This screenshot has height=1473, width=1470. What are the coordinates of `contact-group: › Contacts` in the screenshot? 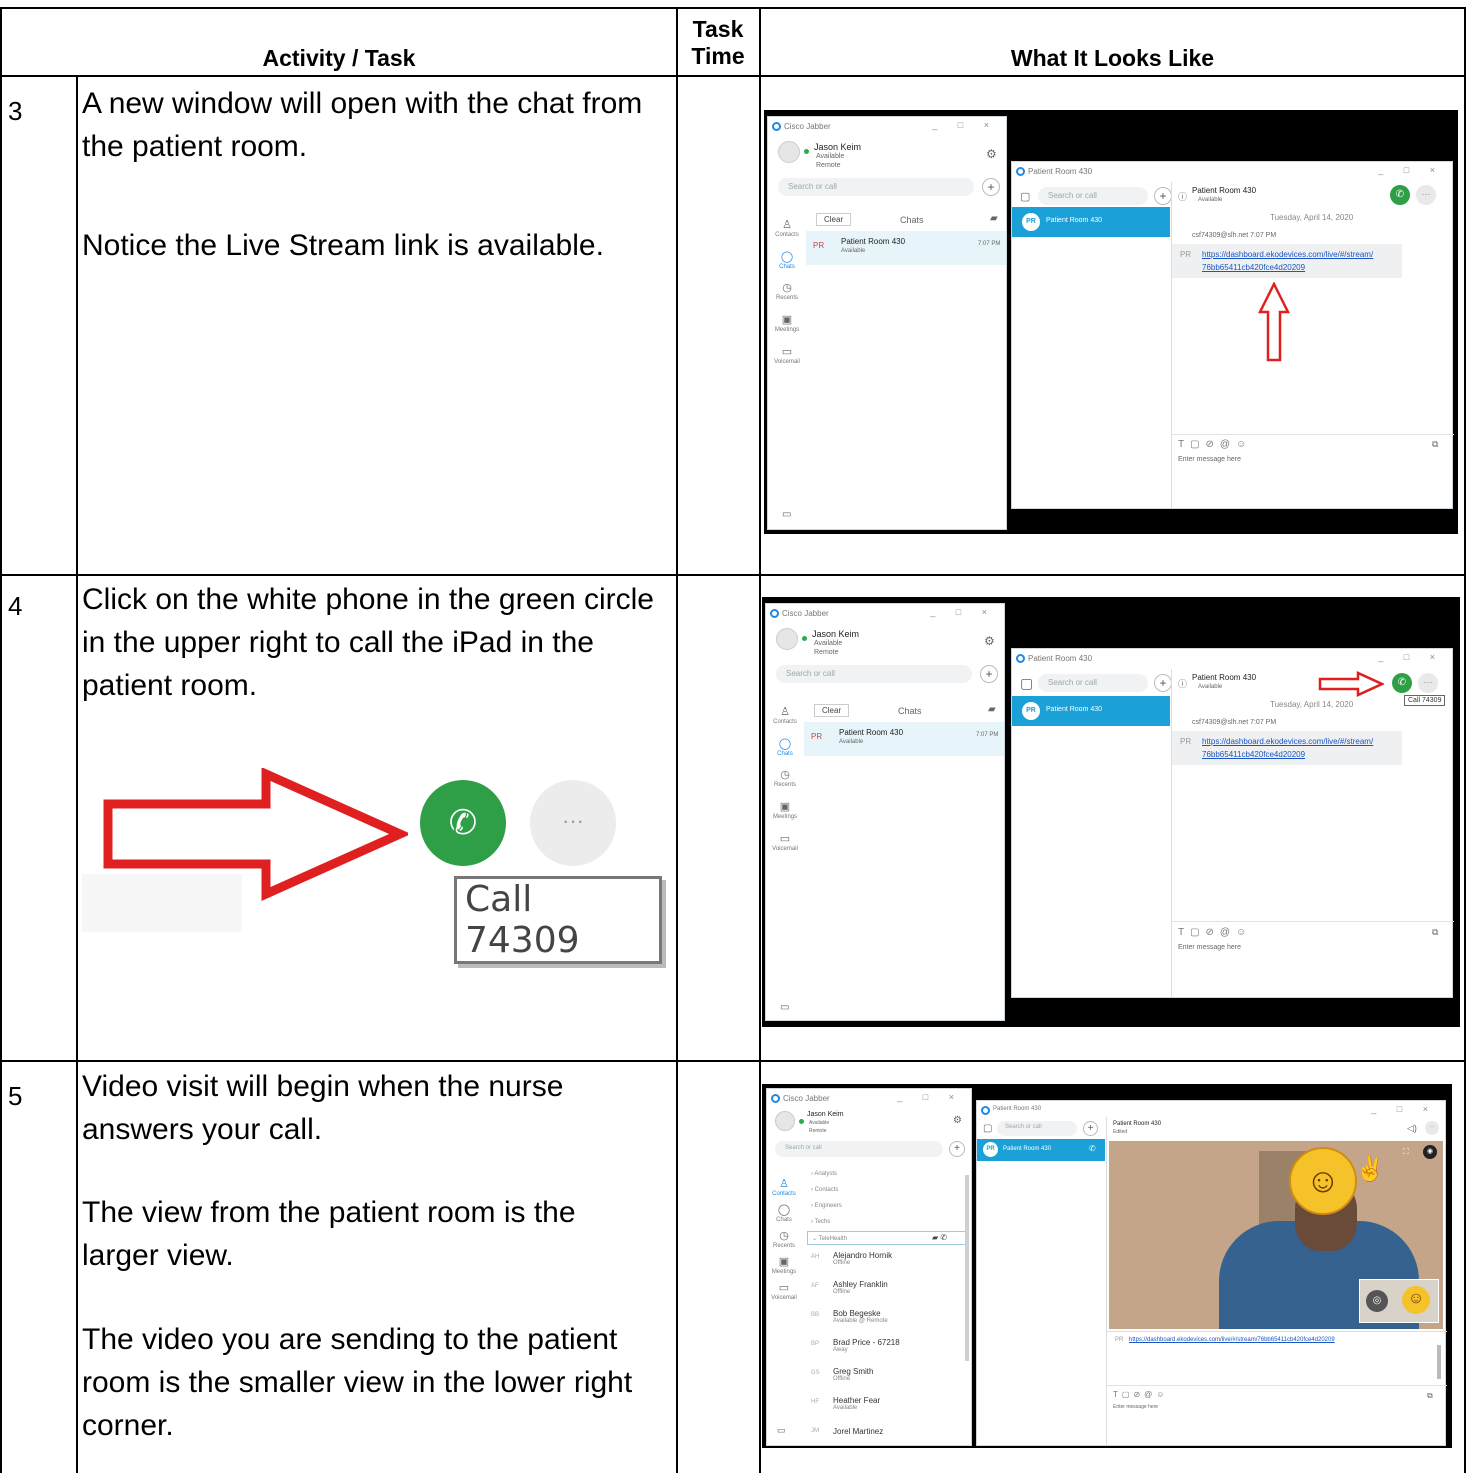 It's located at (824, 1190).